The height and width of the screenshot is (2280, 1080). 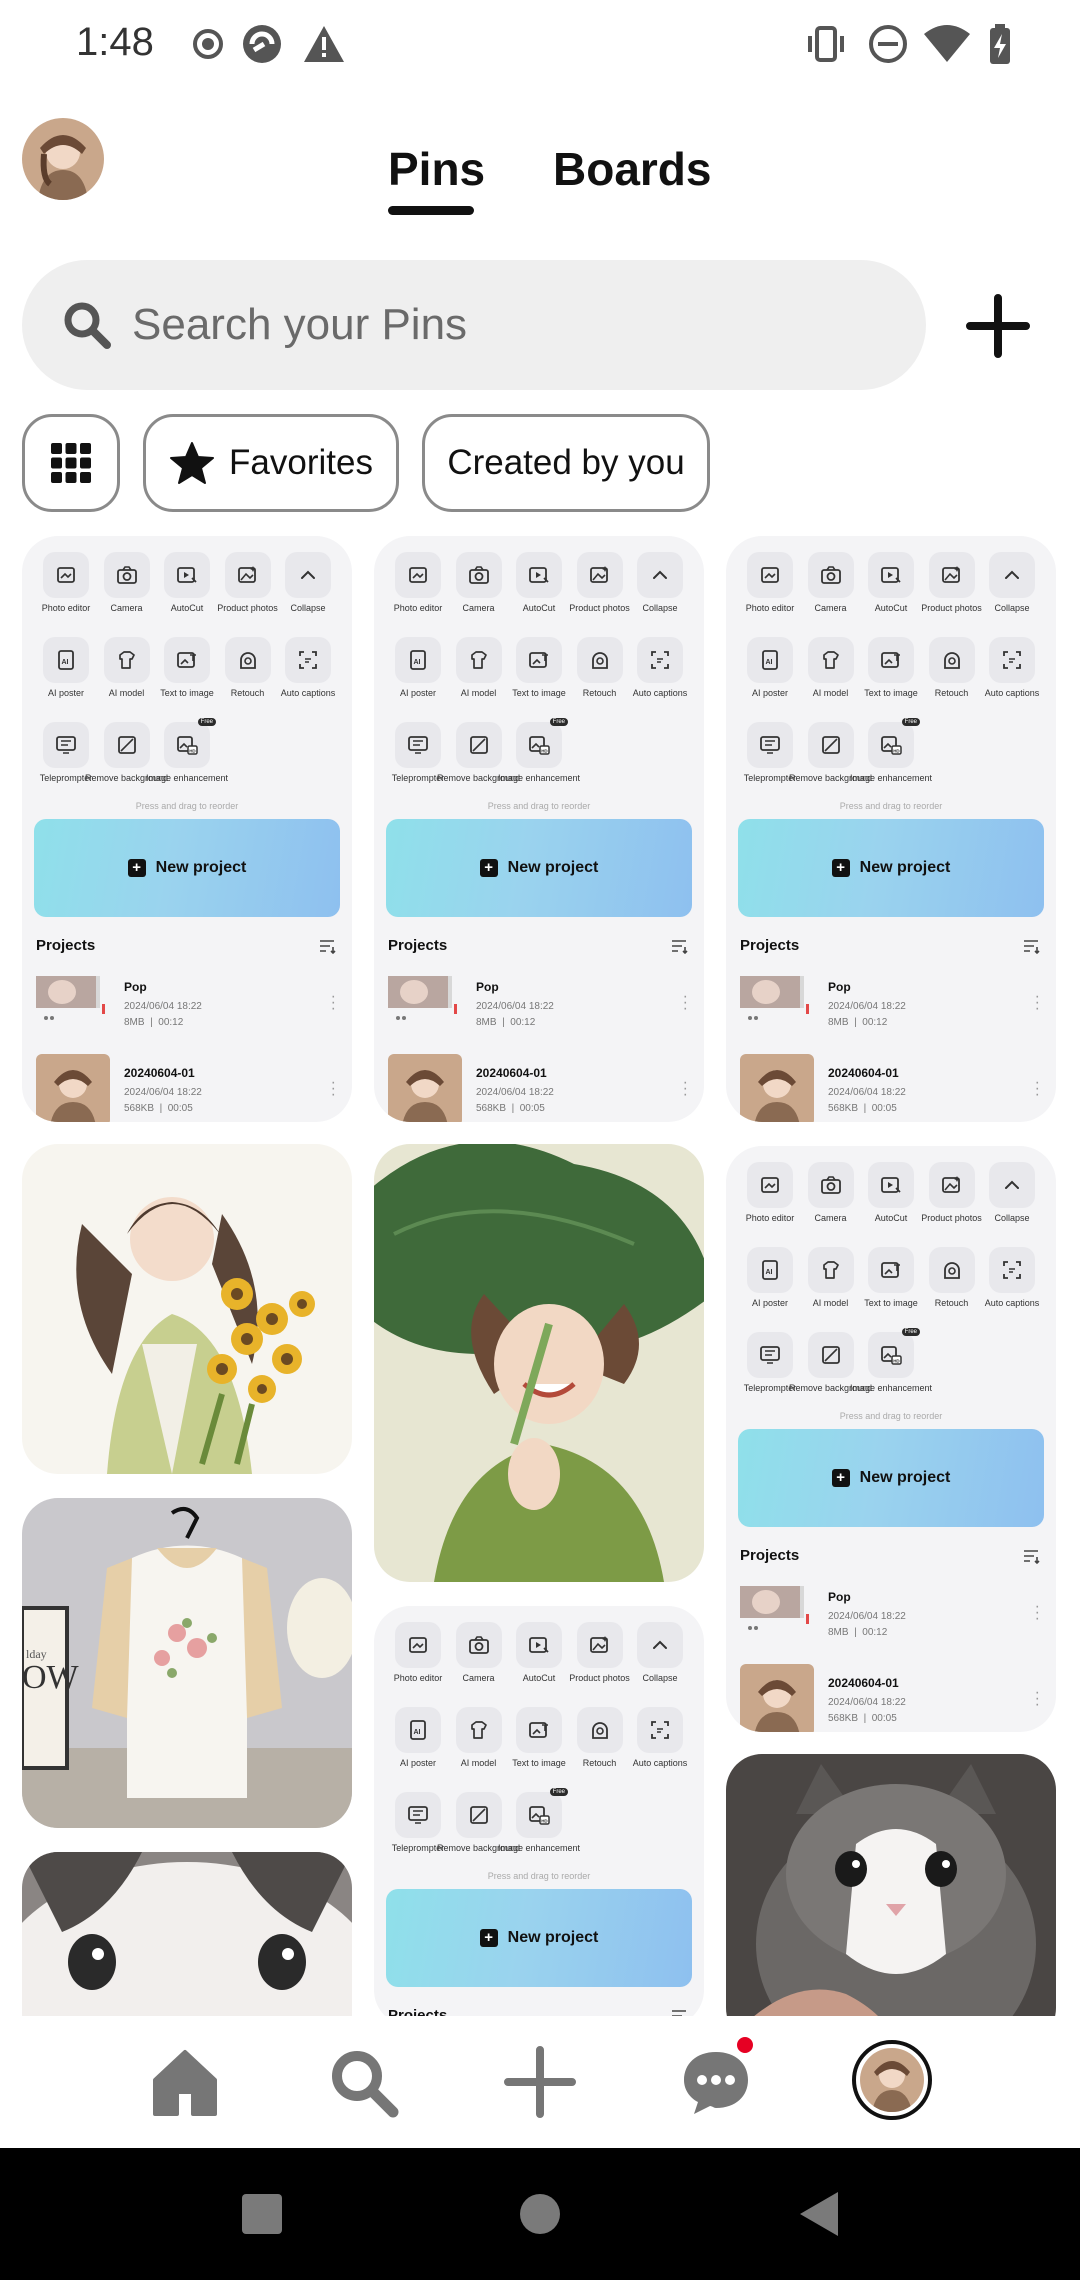 What do you see at coordinates (891, 1885) in the screenshot?
I see `pin-image-cat` at bounding box center [891, 1885].